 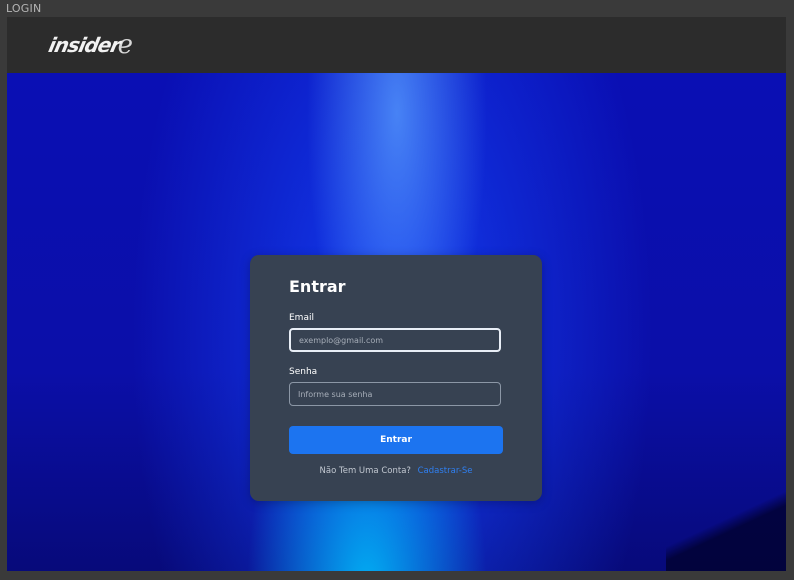 I want to click on login-title: Entrar, so click(x=317, y=286).